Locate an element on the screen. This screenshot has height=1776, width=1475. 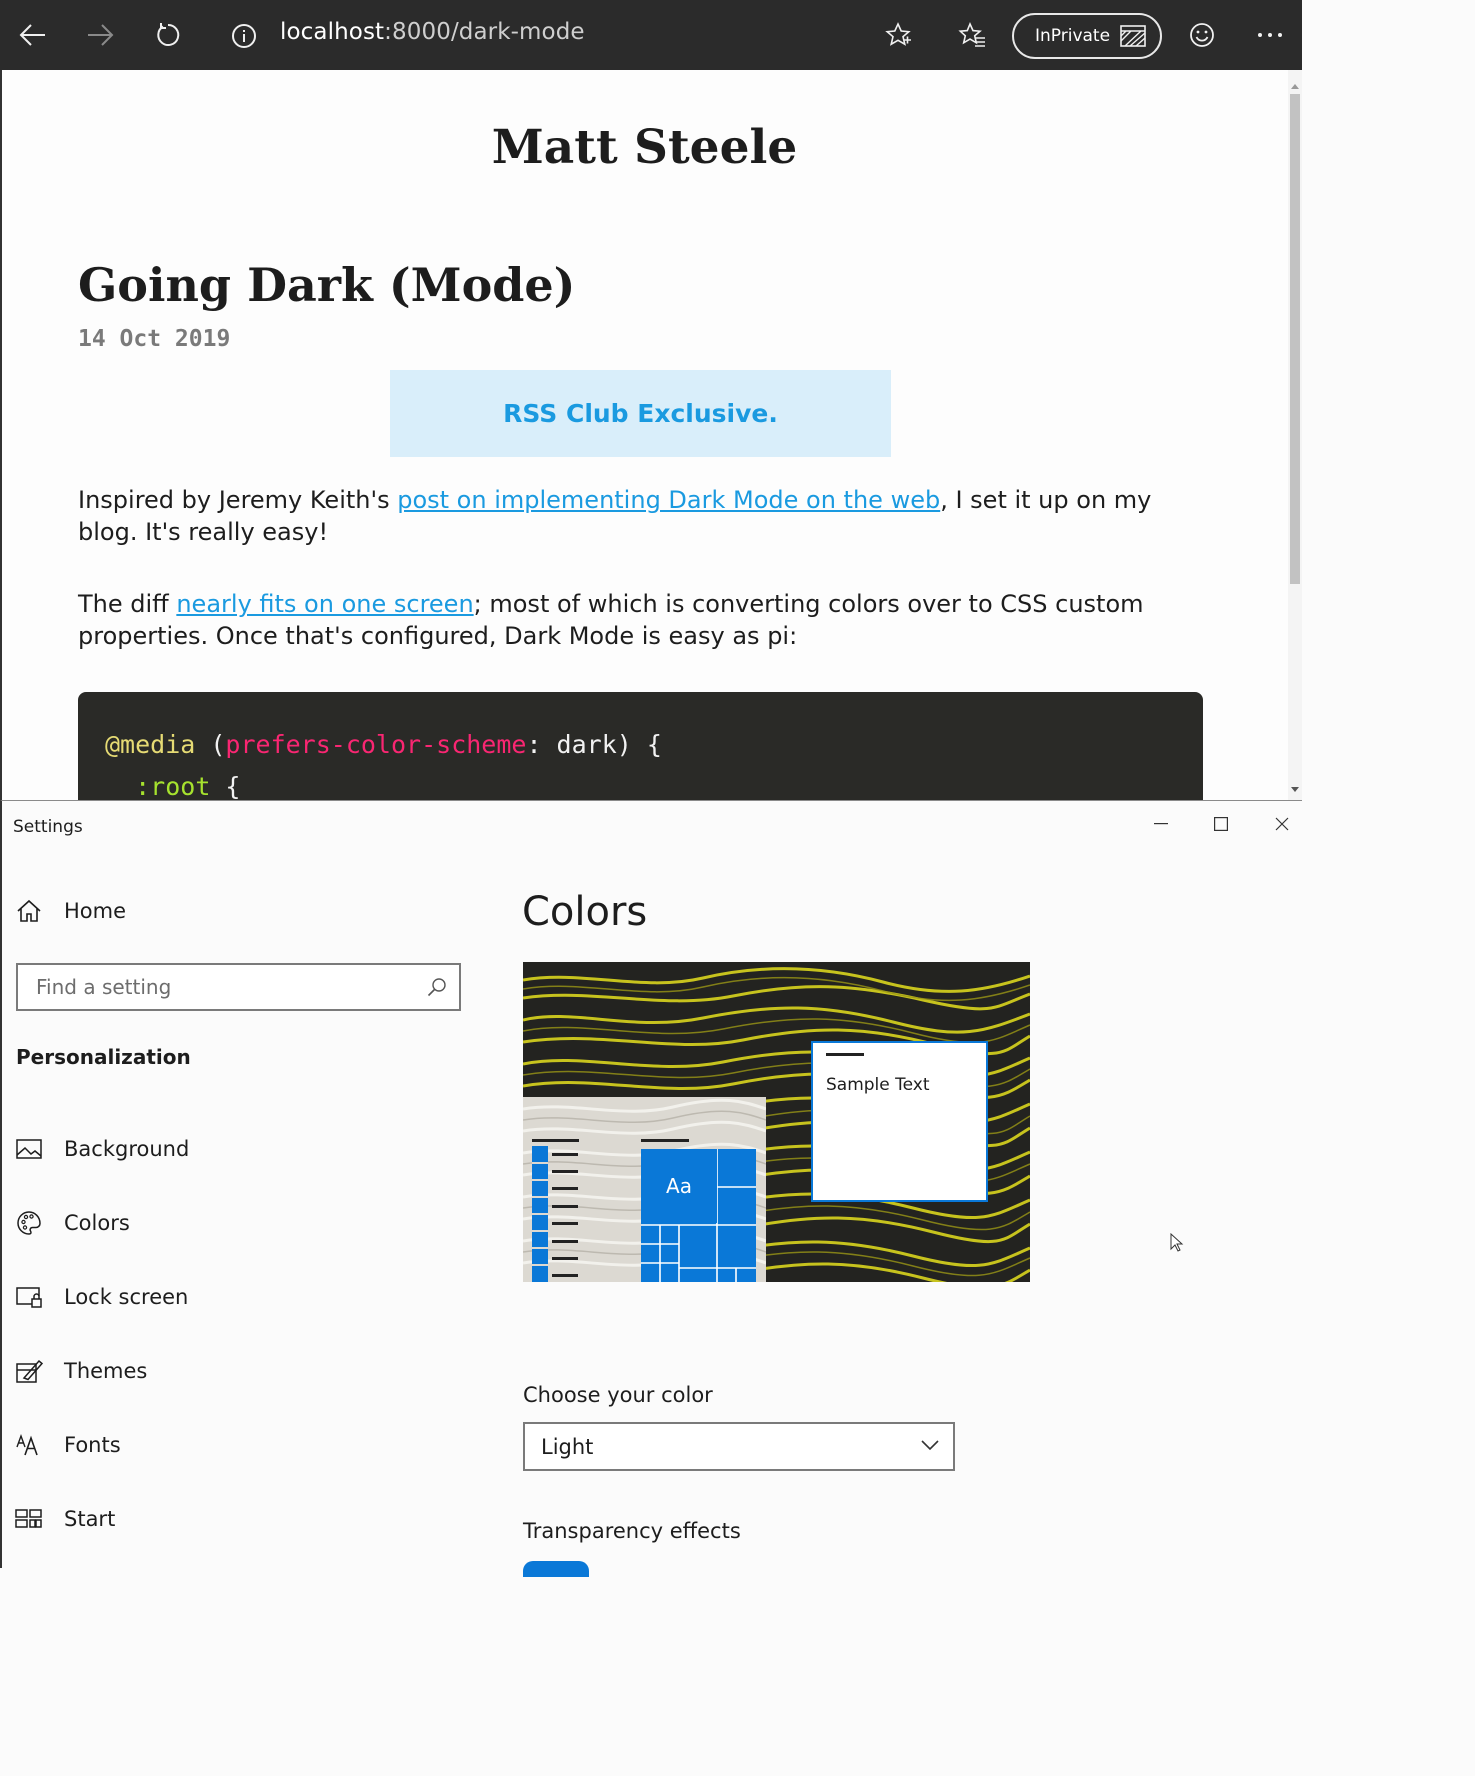
code-line1-rest: : dark) { is located at coordinates (594, 744).